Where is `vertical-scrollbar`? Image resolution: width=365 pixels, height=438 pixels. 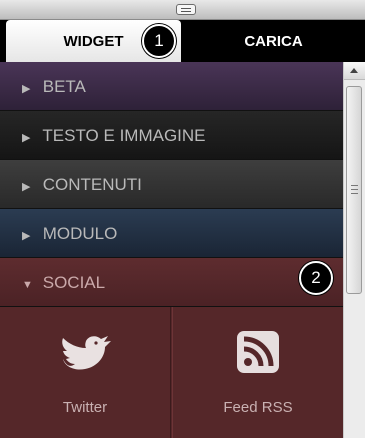
vertical-scrollbar is located at coordinates (354, 250).